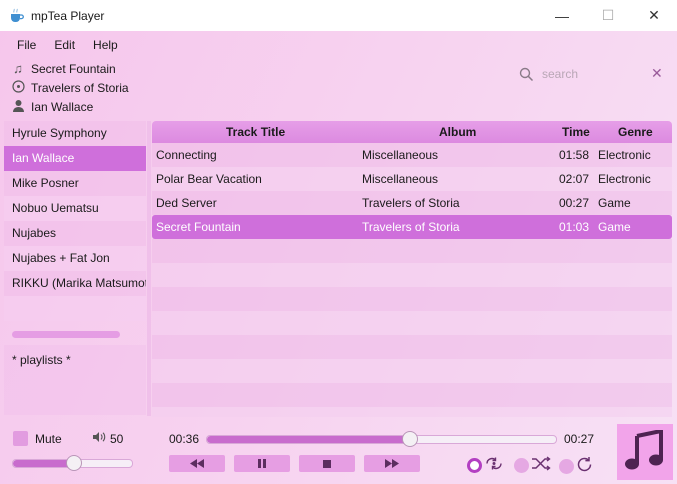 This screenshot has height=484, width=677. What do you see at coordinates (494, 465) in the screenshot?
I see `repeat-icon` at bounding box center [494, 465].